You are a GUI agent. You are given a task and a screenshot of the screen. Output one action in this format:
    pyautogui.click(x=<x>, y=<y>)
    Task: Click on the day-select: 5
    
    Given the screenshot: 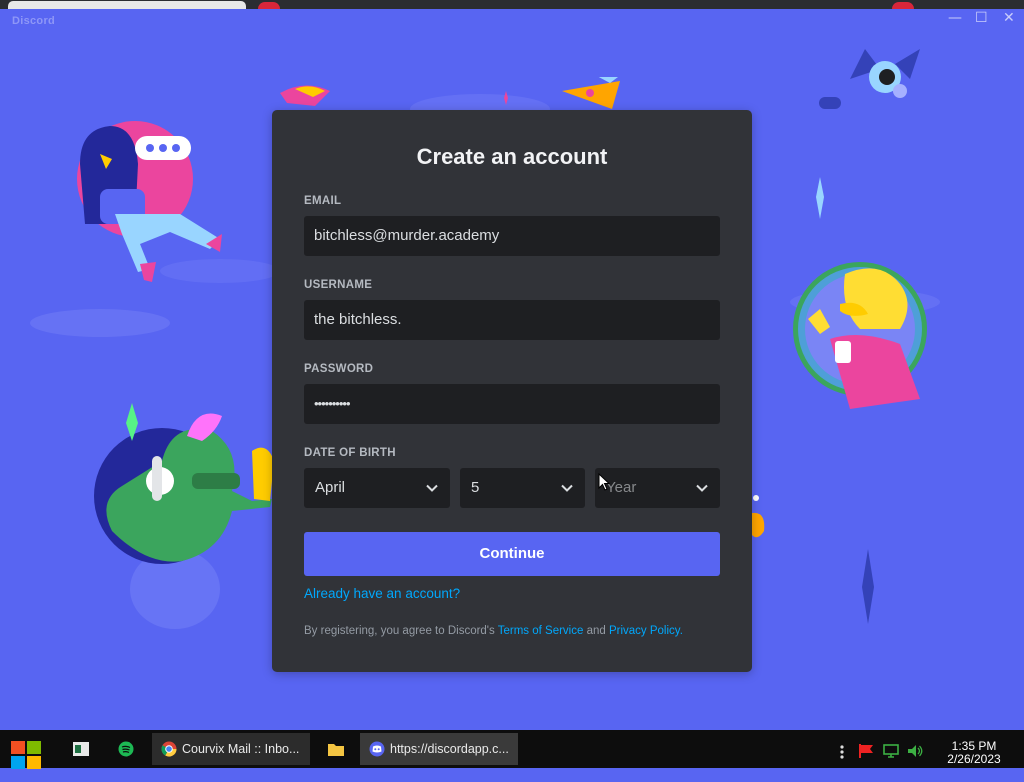 What is the action you would take?
    pyautogui.click(x=522, y=488)
    